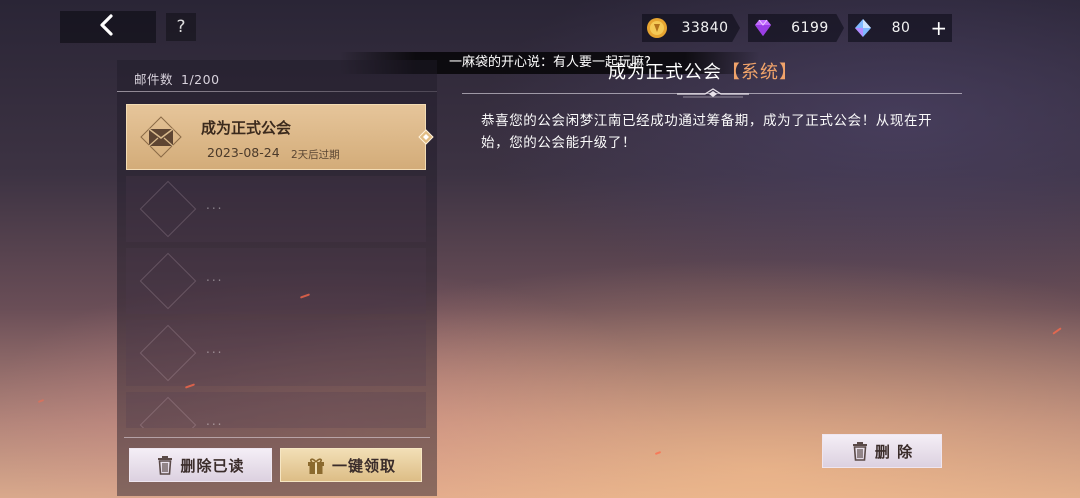 The height and width of the screenshot is (498, 1080). I want to click on back-button, so click(106, 27).